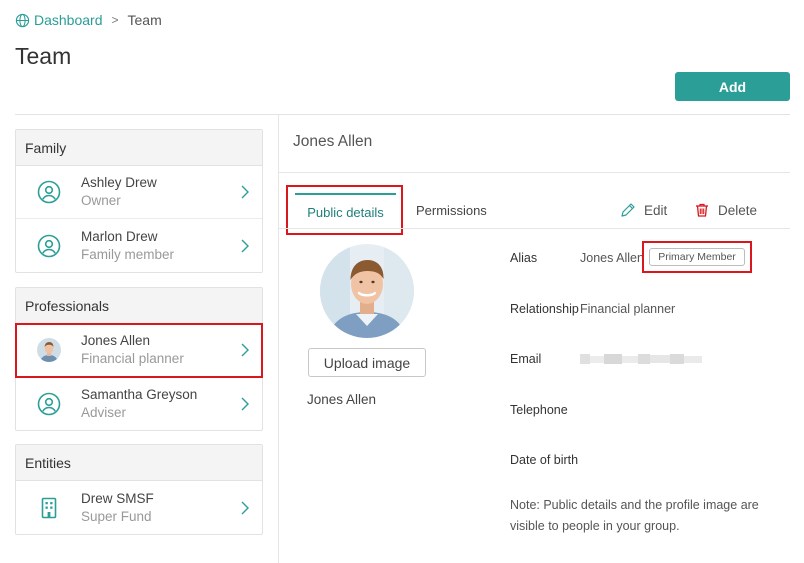 The width and height of the screenshot is (804, 563). Describe the element at coordinates (116, 516) in the screenshot. I see `member-role: Super Fund` at that location.